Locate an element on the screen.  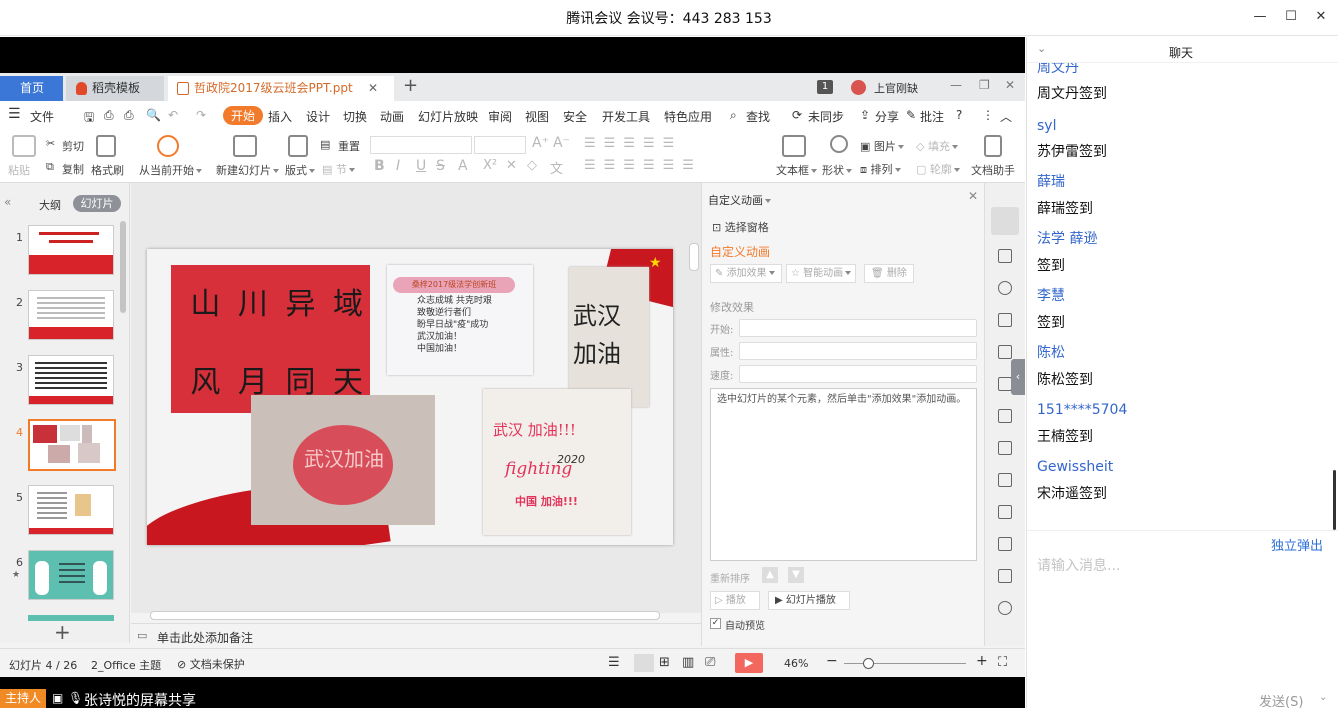
tab-template: 稻壳模板 is located at coordinates (115, 88).